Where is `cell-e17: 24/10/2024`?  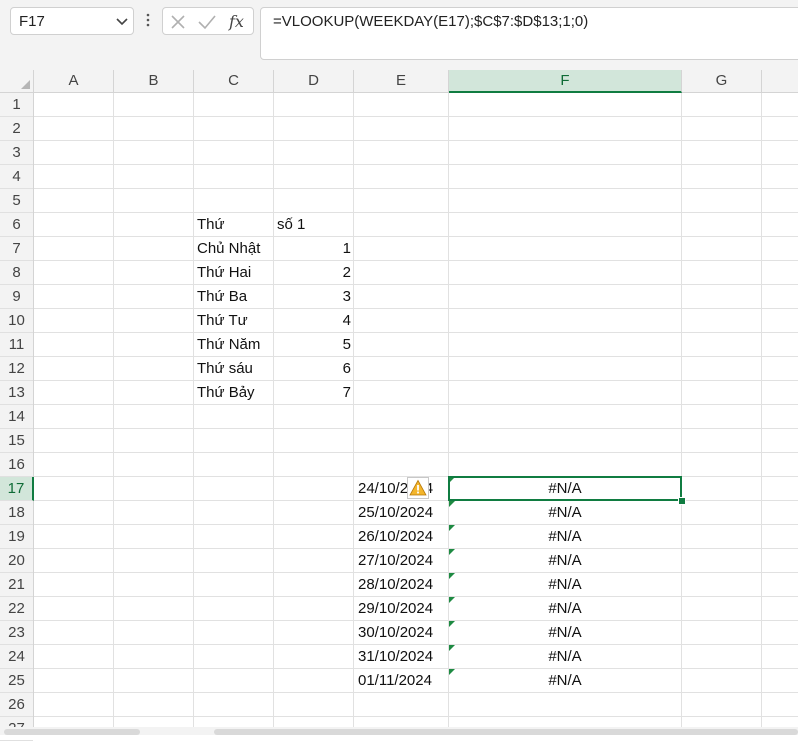
cell-e17: 24/10/2024 is located at coordinates (401, 489).